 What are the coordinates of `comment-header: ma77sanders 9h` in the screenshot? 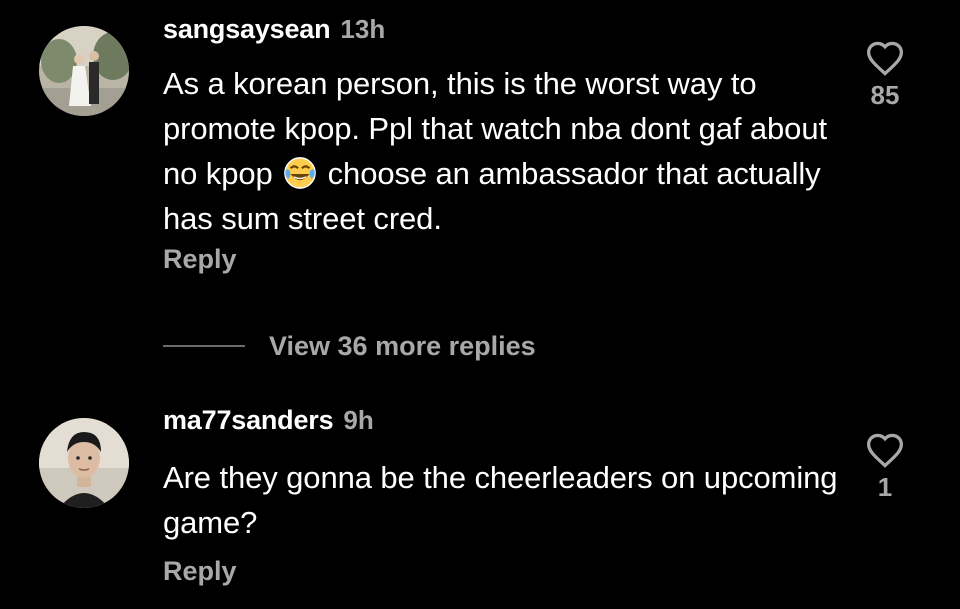 It's located at (268, 420).